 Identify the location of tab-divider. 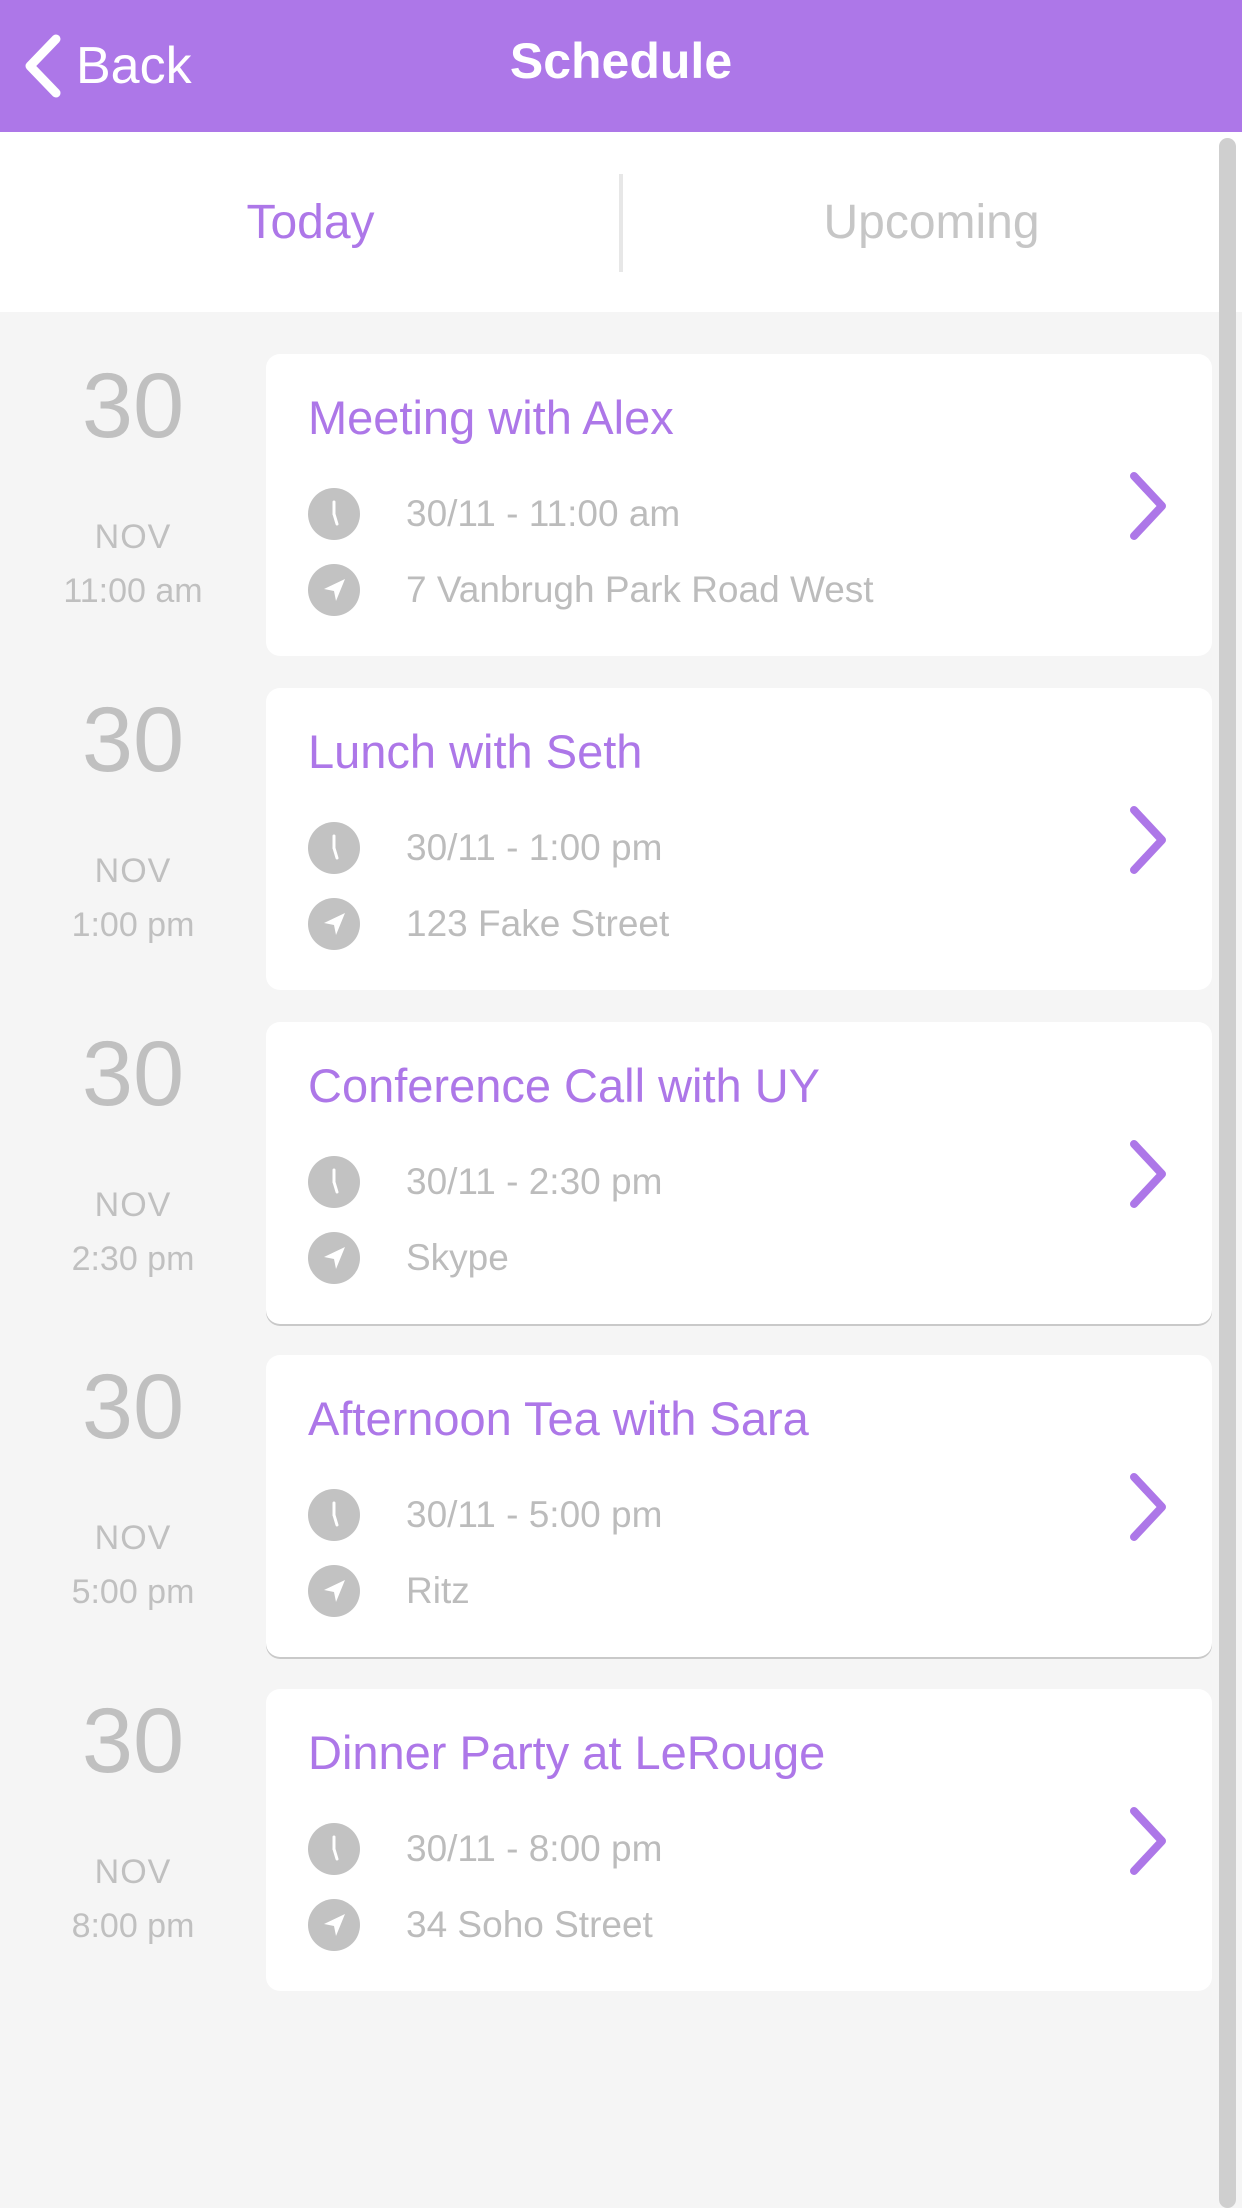
(621, 223).